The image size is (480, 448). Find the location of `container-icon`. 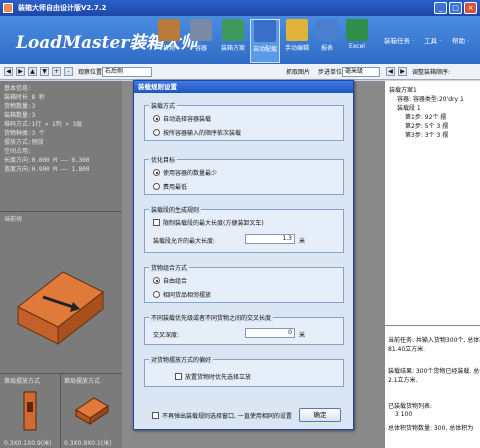

container-icon is located at coordinates (201, 30).